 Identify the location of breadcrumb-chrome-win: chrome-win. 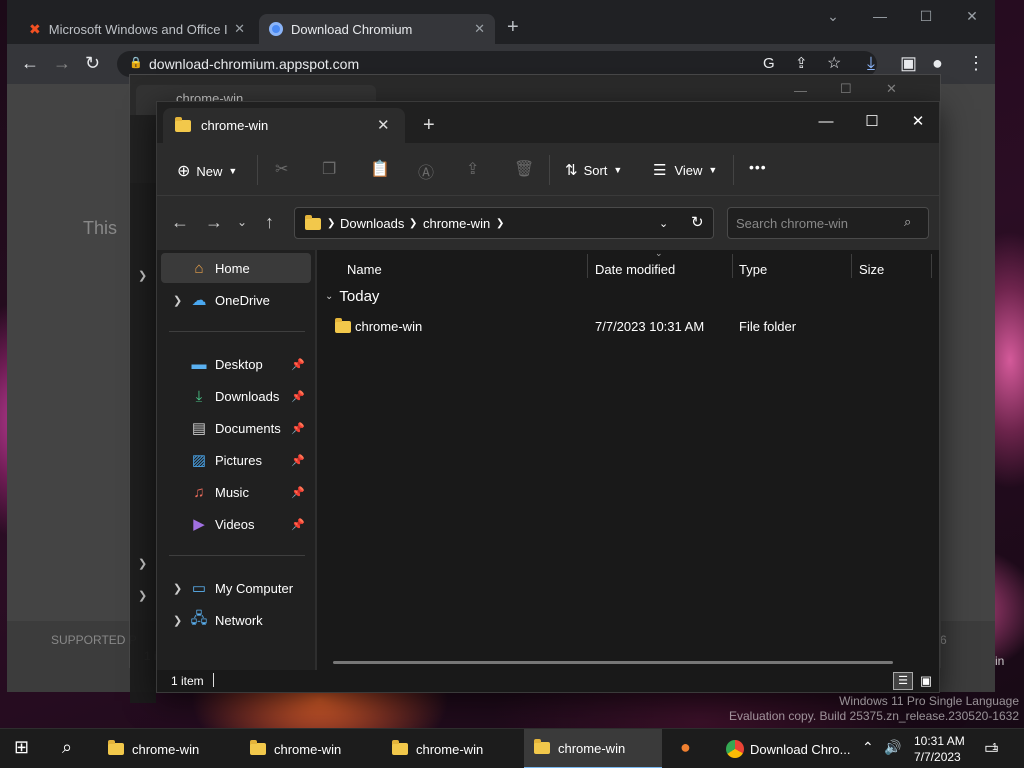
(456, 223).